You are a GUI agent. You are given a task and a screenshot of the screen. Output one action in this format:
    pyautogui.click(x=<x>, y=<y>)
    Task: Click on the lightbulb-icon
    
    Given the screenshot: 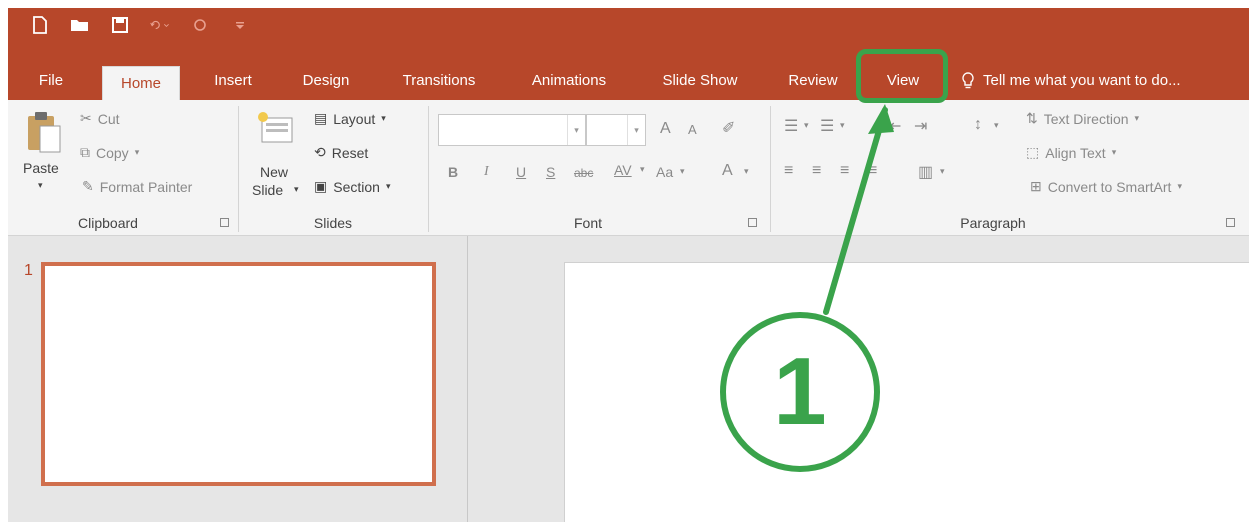 What is the action you would take?
    pyautogui.click(x=968, y=80)
    